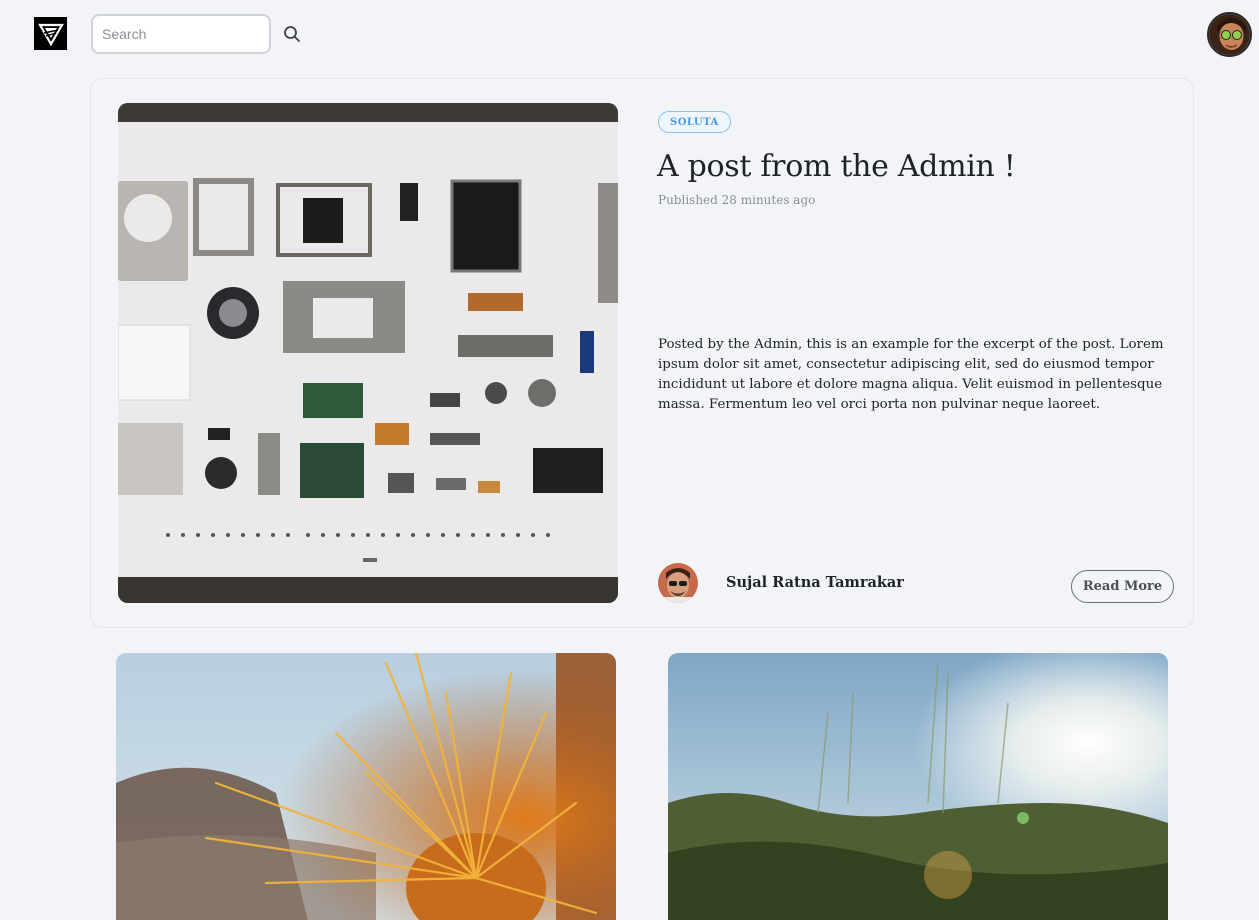  What do you see at coordinates (292, 34) in the screenshot?
I see `search-icon` at bounding box center [292, 34].